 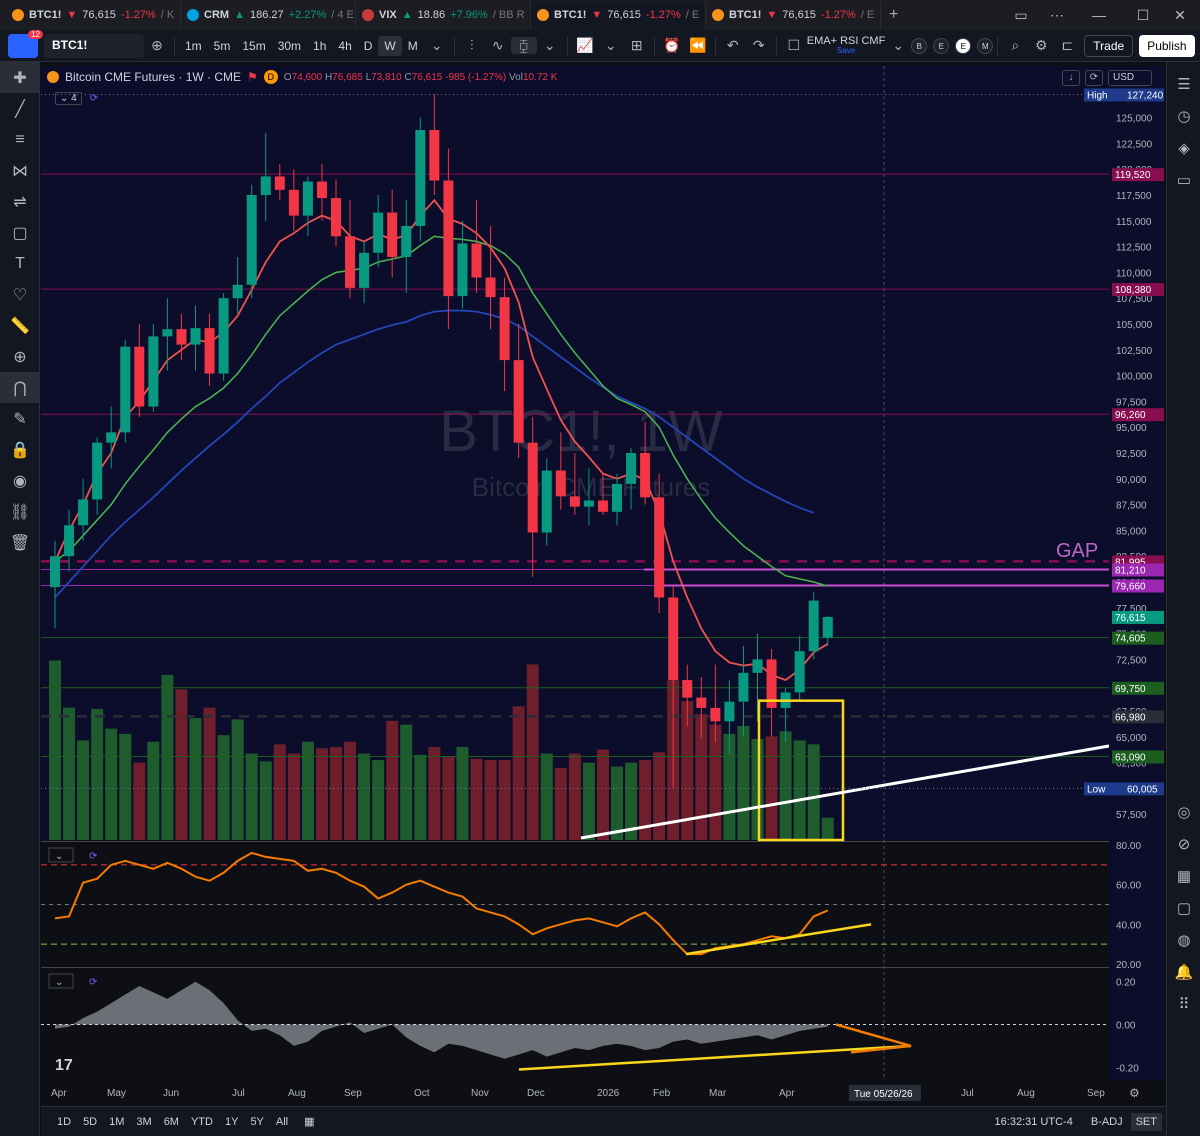 What do you see at coordinates (20, 170) in the screenshot?
I see `pattern-icon: ⋈` at bounding box center [20, 170].